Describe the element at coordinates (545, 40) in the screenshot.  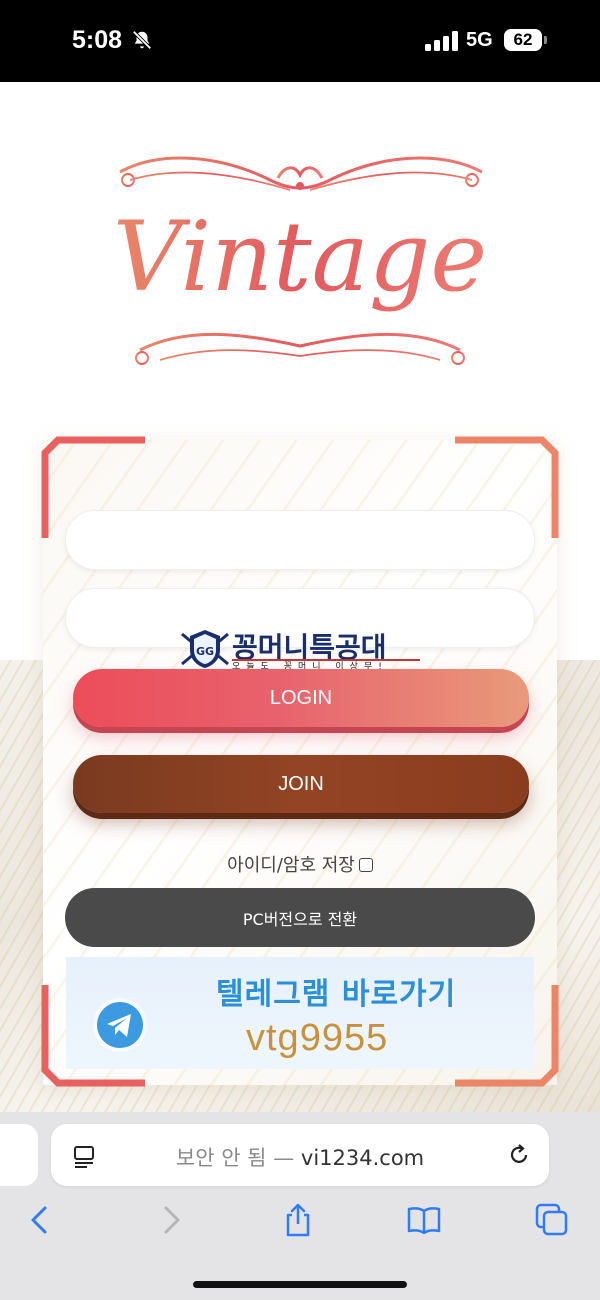
I see `battery-tip` at that location.